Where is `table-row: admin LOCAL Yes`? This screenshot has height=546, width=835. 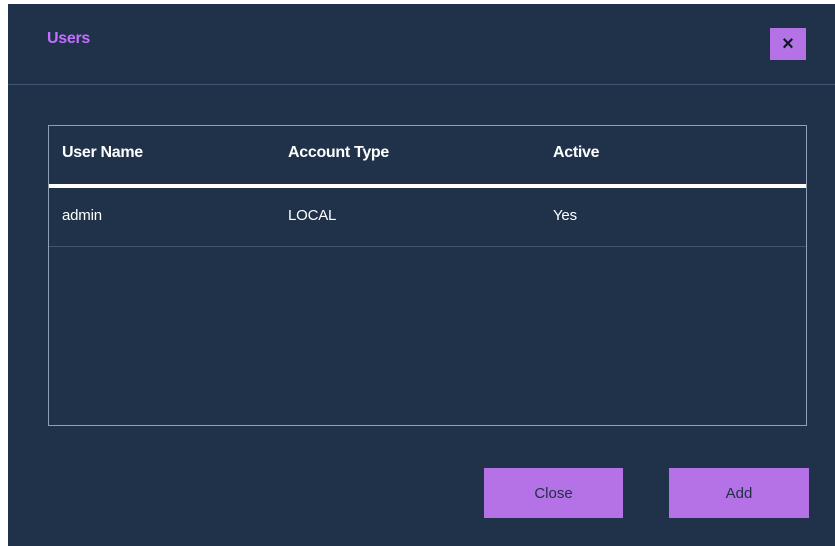
table-row: admin LOCAL Yes is located at coordinates (427, 217).